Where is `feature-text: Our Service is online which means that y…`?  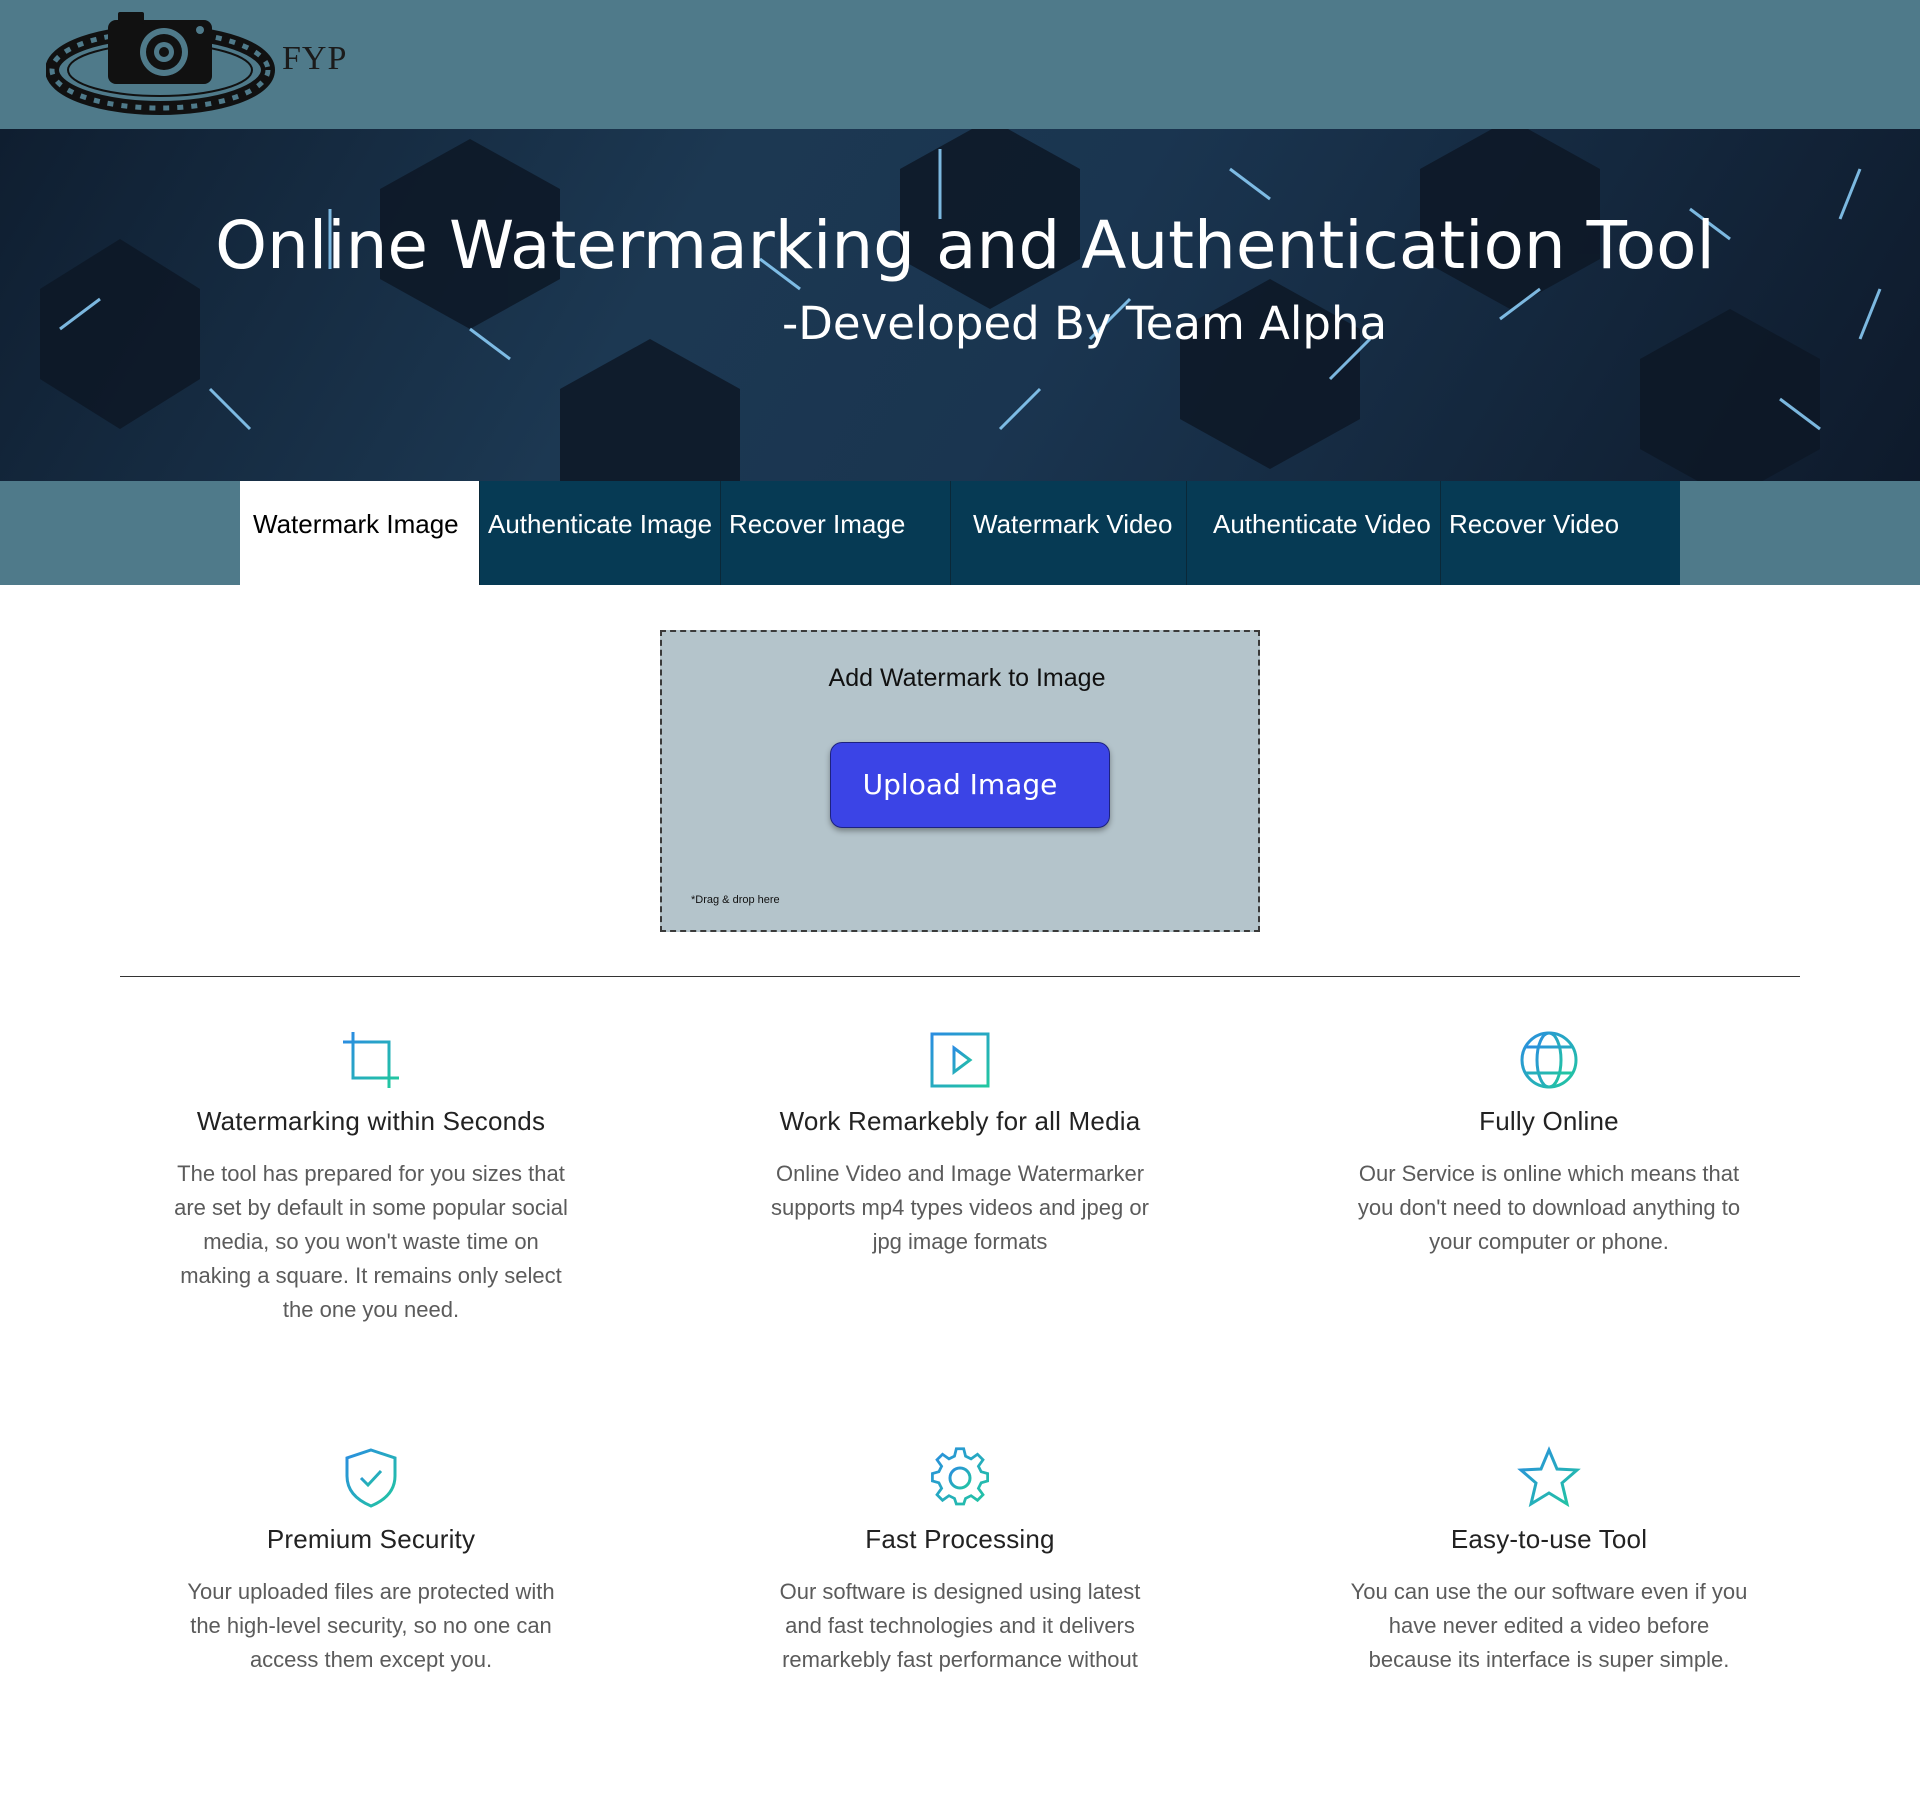 feature-text: Our Service is online which means that y… is located at coordinates (1549, 1207).